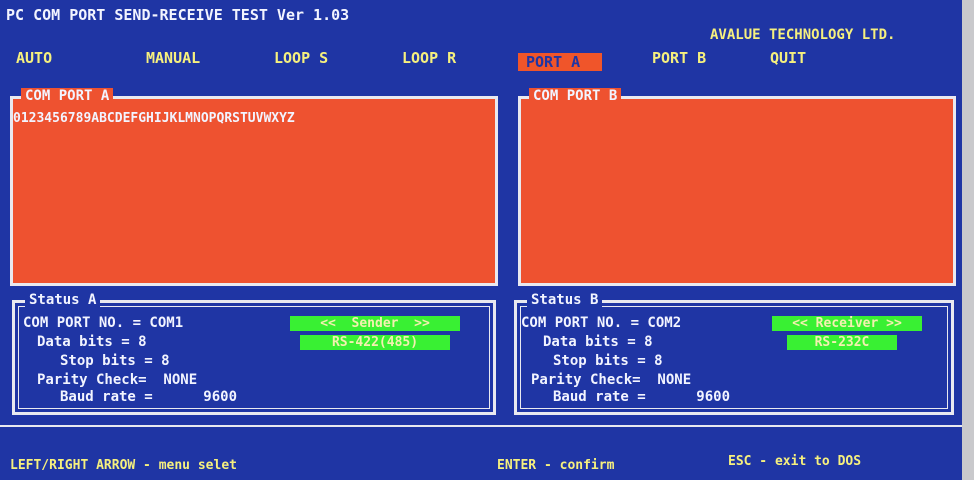  I want to click on com-port-a-title: COM PORT A, so click(67, 96).